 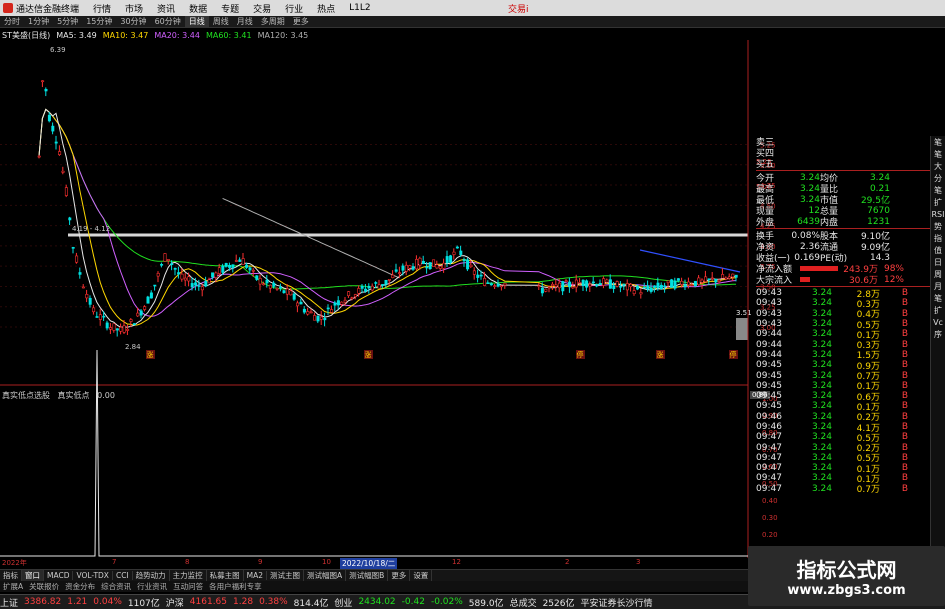 I want to click on sidebar-button: Vc, so click(x=938, y=322).